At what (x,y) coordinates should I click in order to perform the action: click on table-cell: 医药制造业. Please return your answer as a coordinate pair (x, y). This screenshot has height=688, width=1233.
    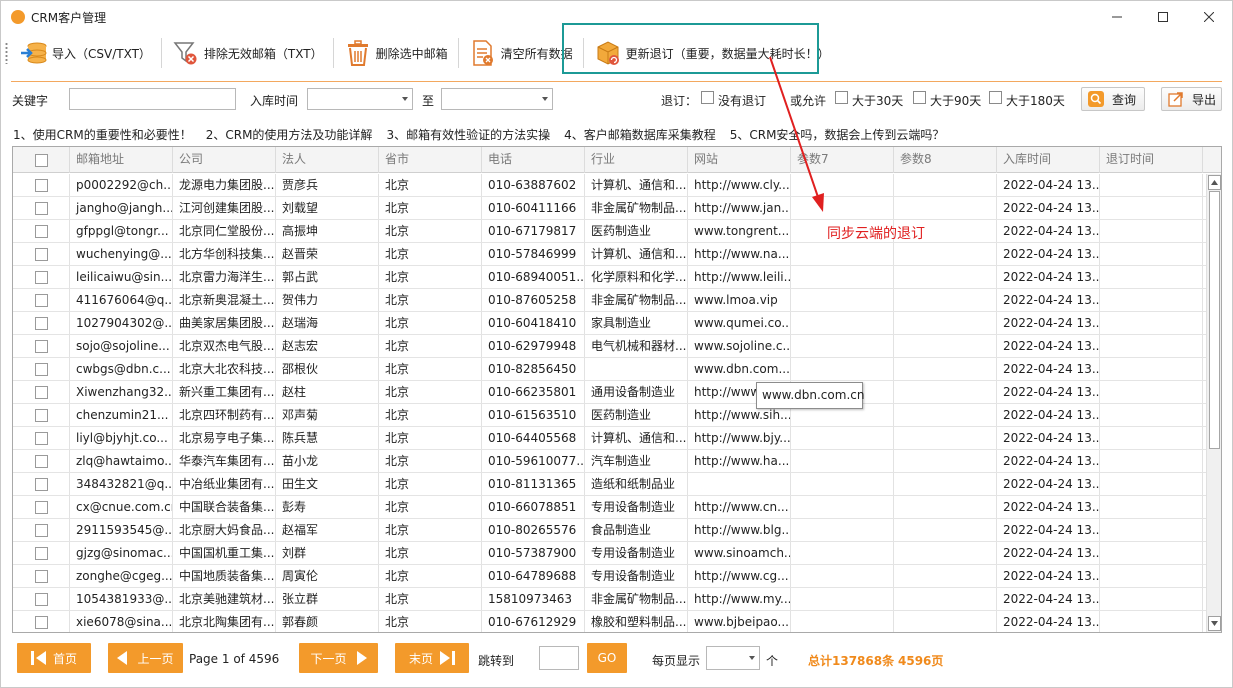
    Looking at the image, I should click on (636, 415).